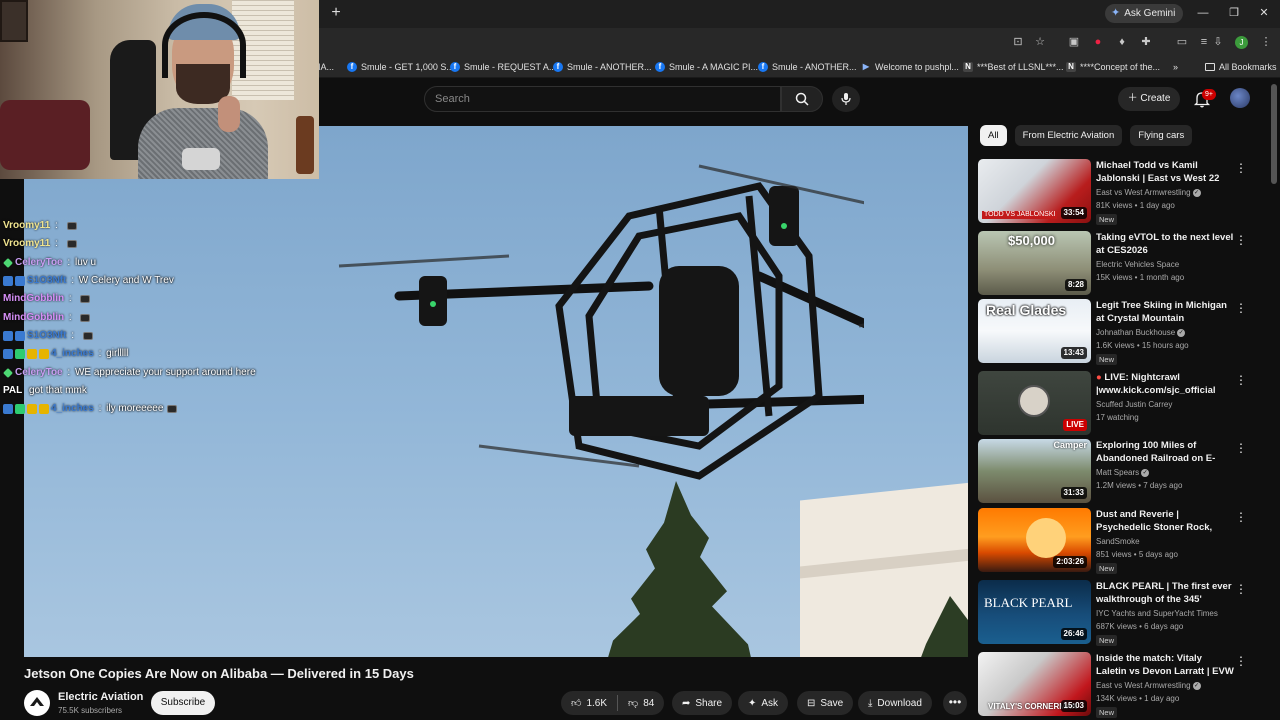 Image resolution: width=1280 pixels, height=720 pixels. I want to click on recommendation-channel: Electric Vehicles Space, so click(1166, 264).